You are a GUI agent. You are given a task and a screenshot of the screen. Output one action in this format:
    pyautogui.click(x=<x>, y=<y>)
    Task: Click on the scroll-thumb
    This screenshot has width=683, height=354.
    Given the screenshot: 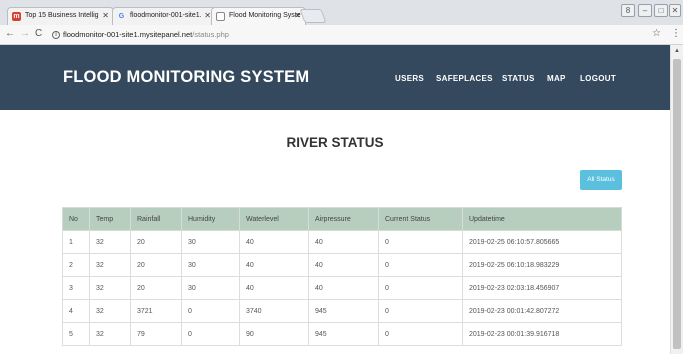 What is the action you would take?
    pyautogui.click(x=677, y=204)
    